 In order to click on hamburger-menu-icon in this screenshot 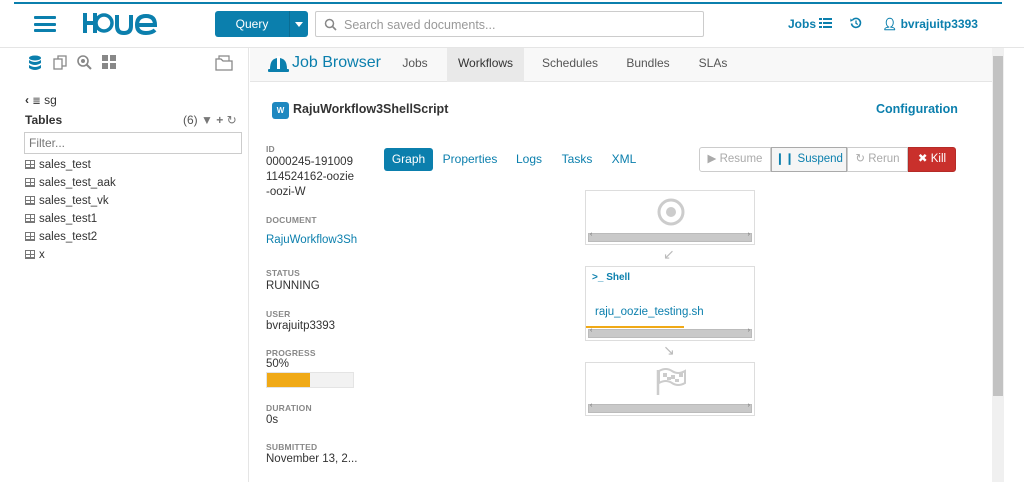, I will do `click(45, 24)`.